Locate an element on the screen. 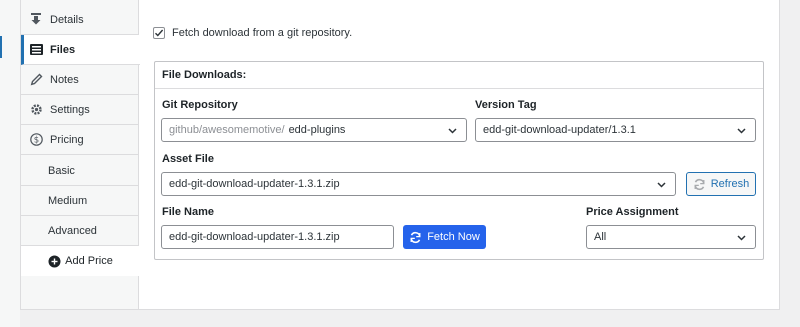 The image size is (800, 327). tab-files: Files is located at coordinates (80, 50).